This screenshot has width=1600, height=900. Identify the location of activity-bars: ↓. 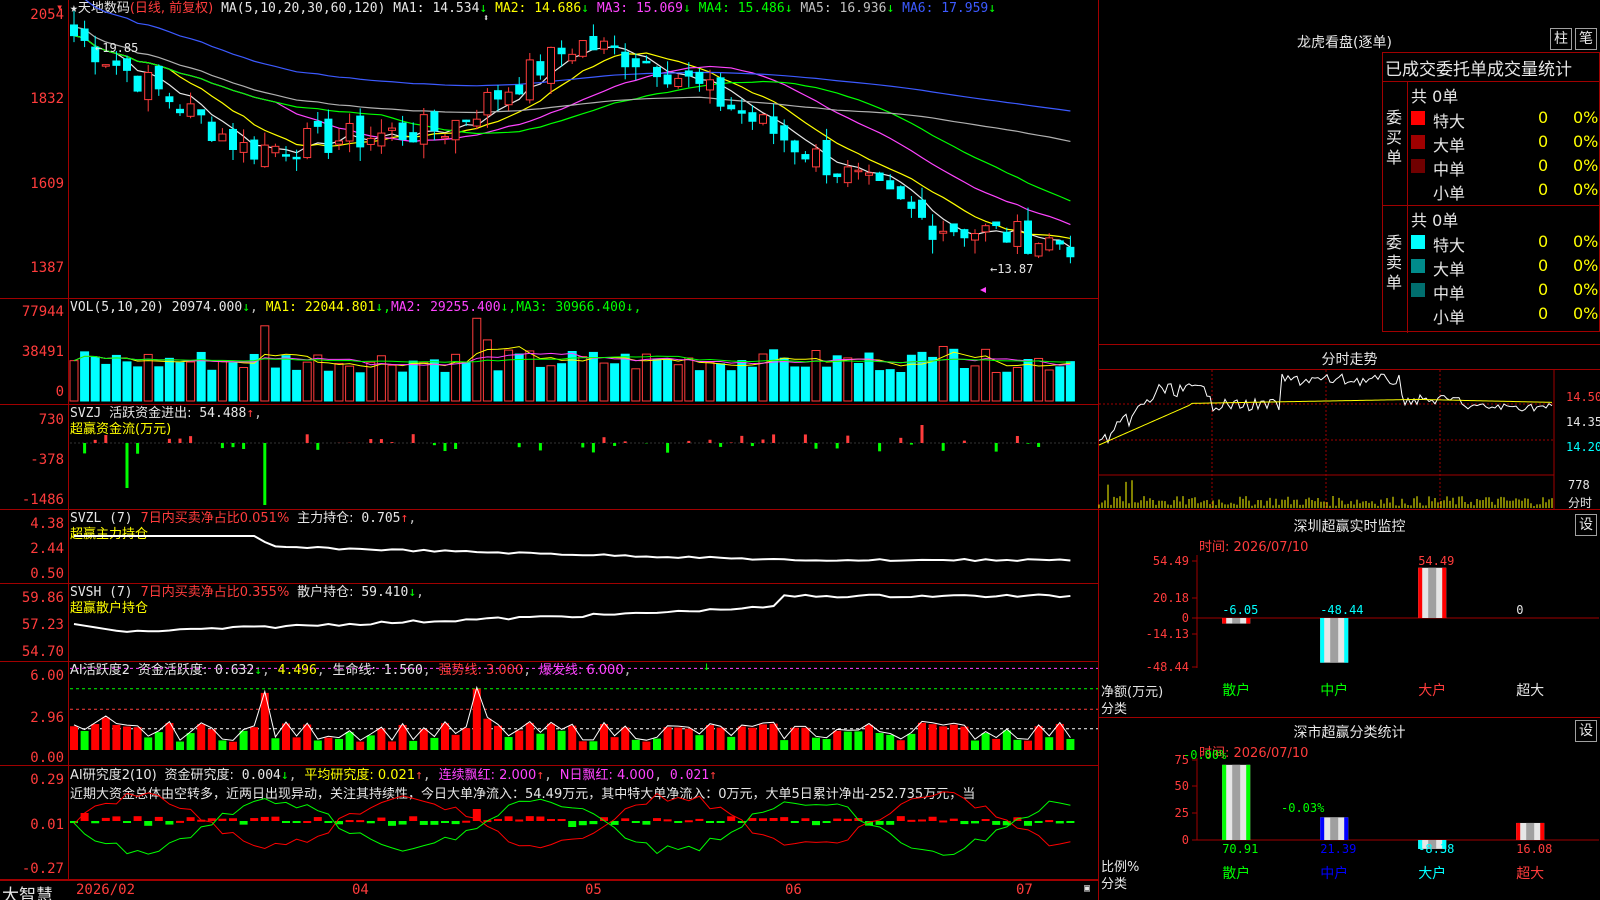
(549, 712).